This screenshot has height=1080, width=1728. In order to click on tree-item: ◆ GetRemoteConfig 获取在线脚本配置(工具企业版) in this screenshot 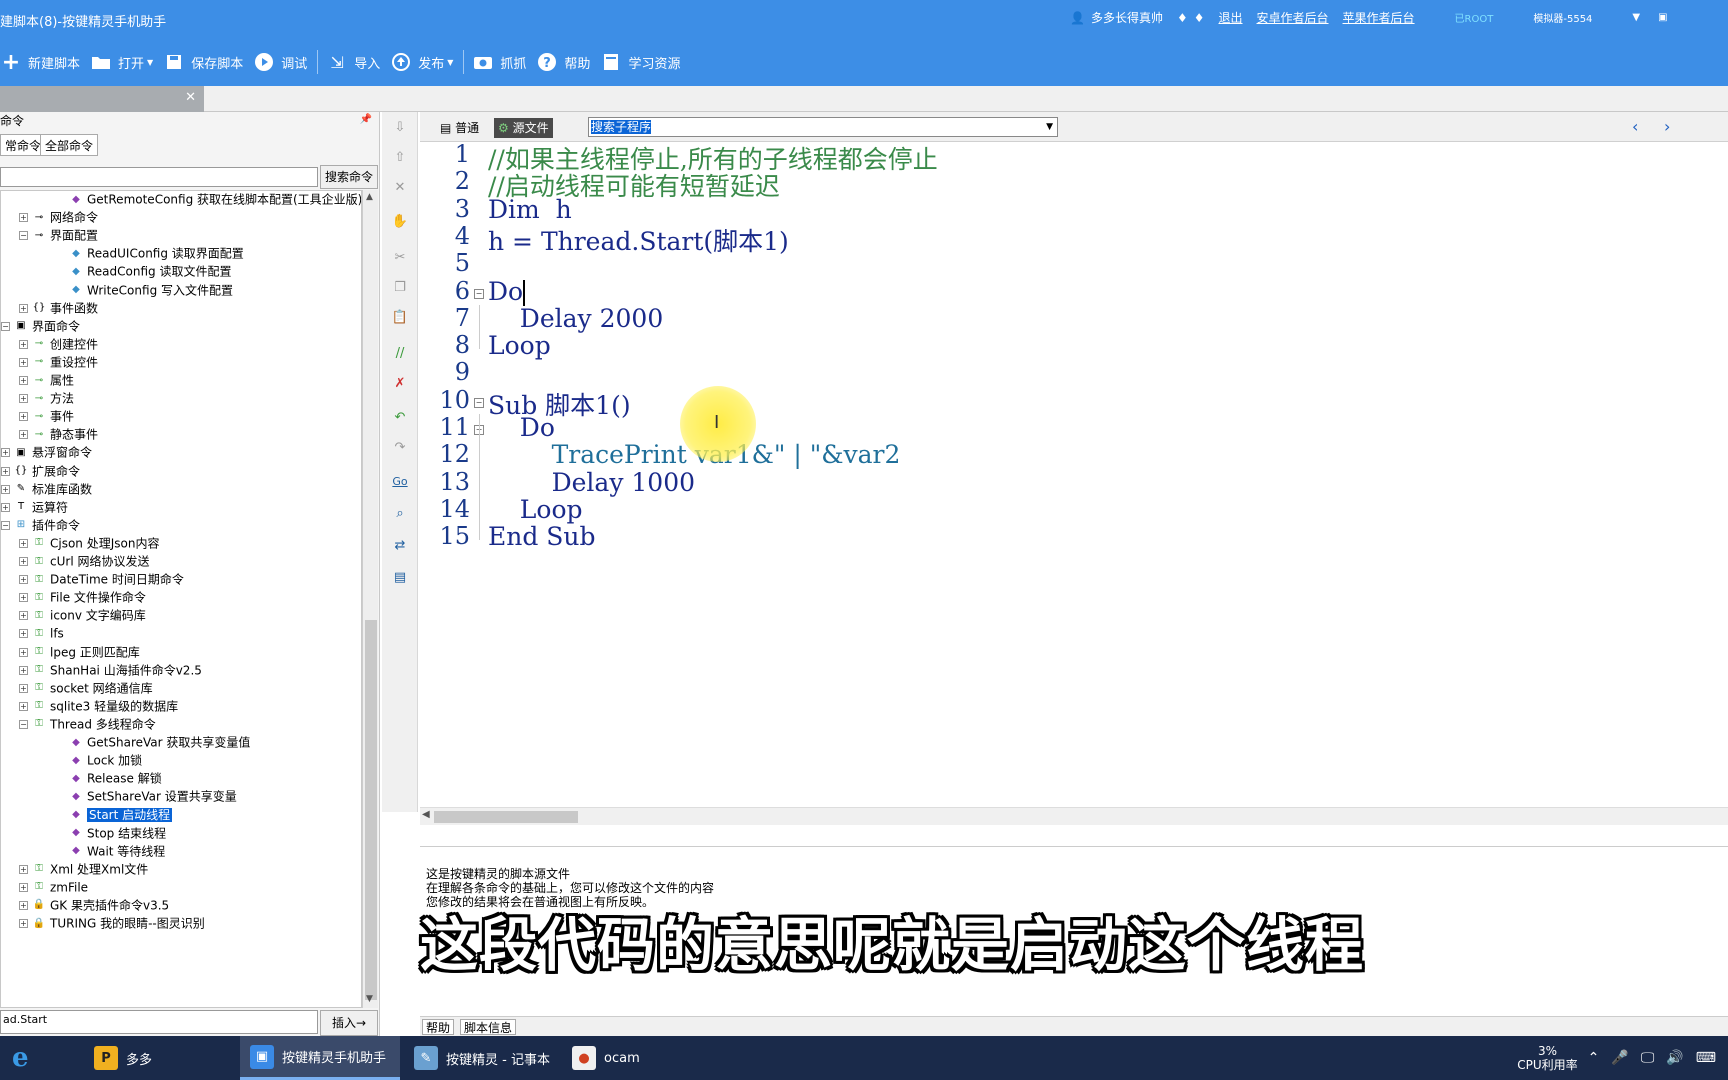, I will do `click(215, 200)`.